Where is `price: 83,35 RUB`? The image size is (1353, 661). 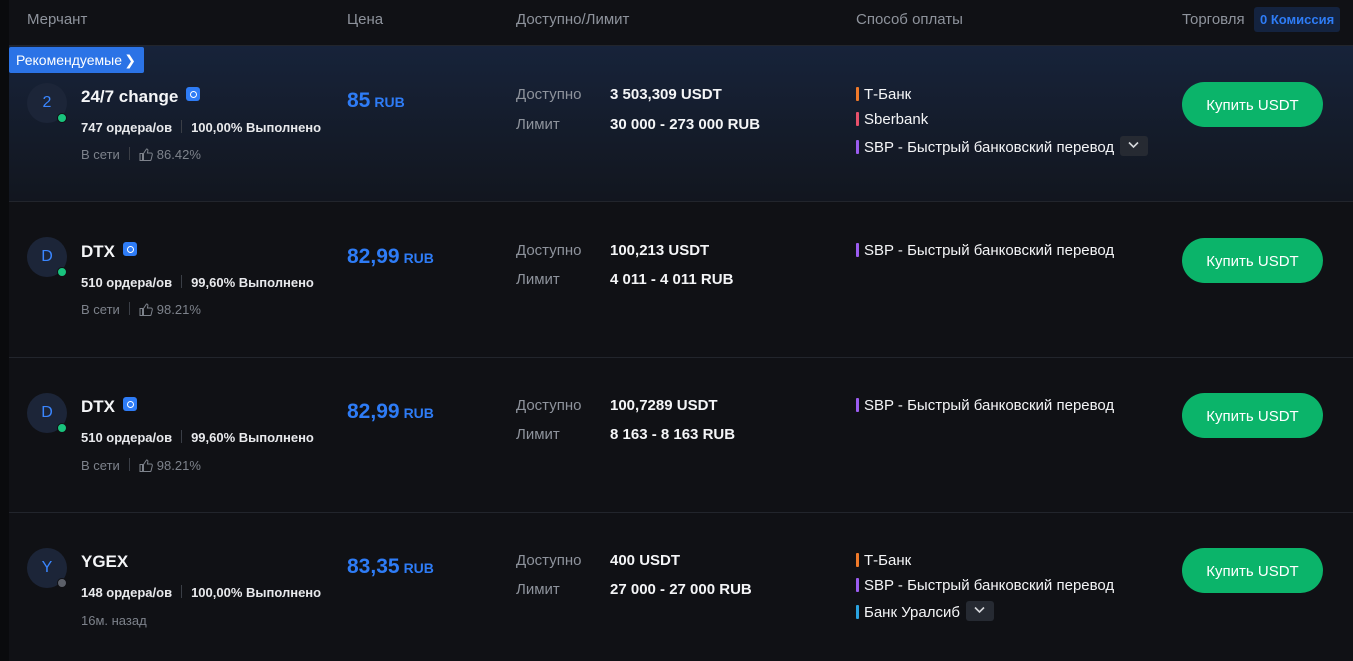 price: 83,35 RUB is located at coordinates (390, 567).